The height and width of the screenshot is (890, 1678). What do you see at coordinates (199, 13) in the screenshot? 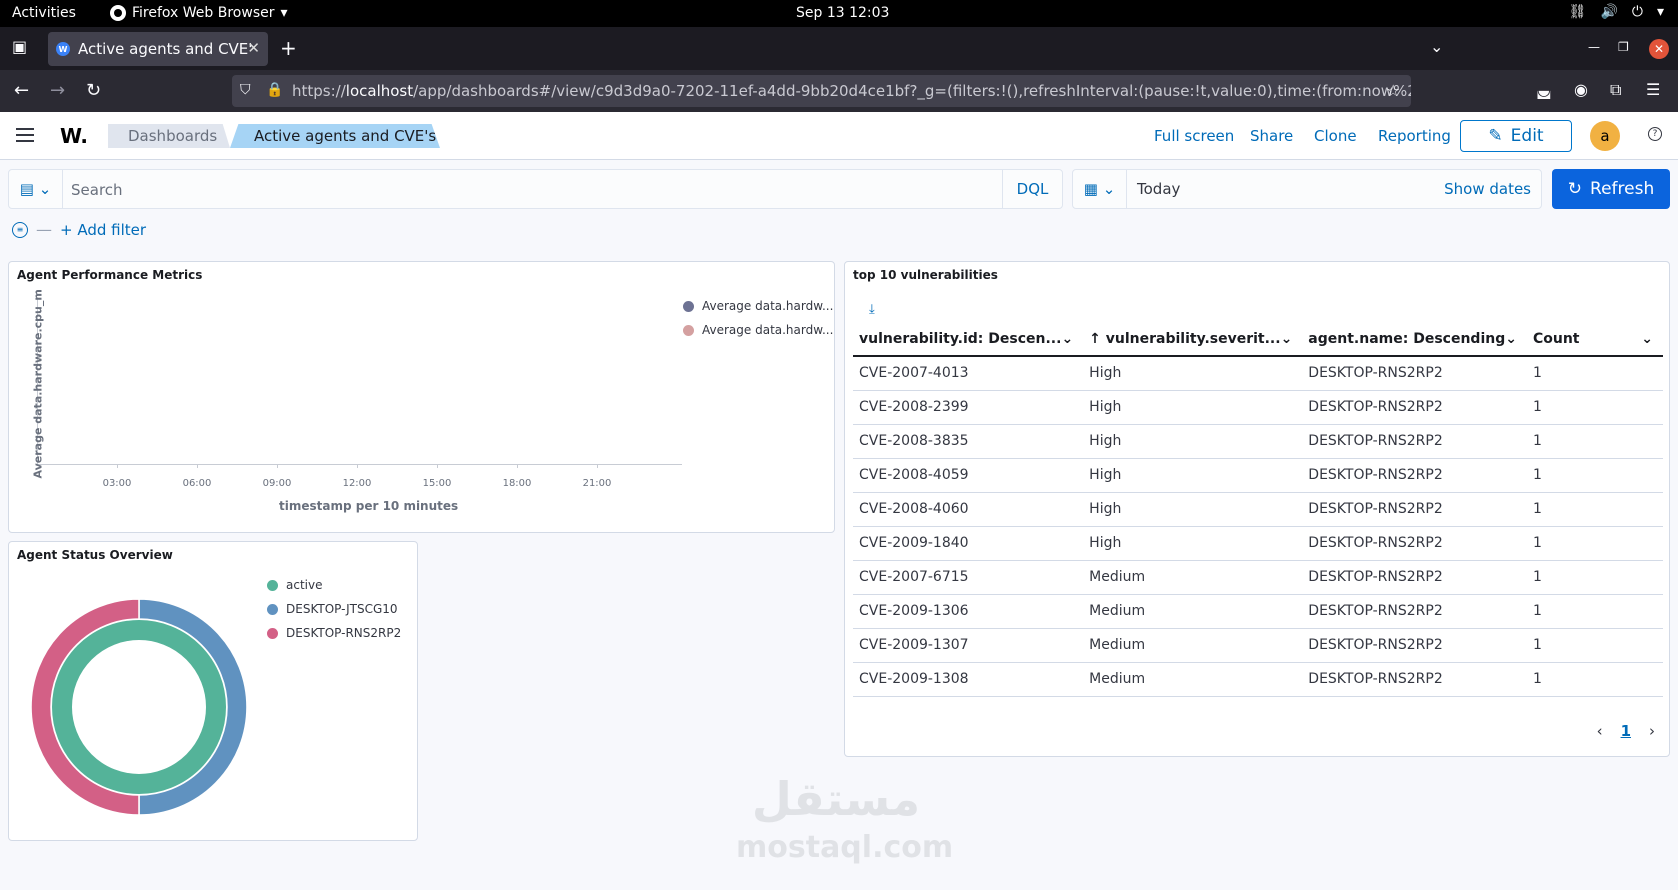
I see `app-menu: Firefox Web Browser ▾` at bounding box center [199, 13].